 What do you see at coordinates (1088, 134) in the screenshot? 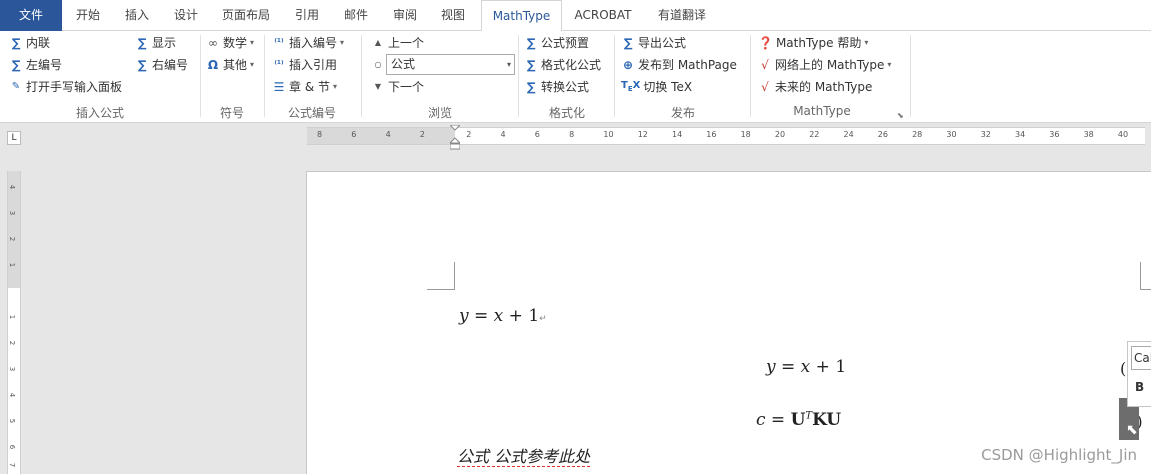
I see `ruler-tick-label: 38` at bounding box center [1088, 134].